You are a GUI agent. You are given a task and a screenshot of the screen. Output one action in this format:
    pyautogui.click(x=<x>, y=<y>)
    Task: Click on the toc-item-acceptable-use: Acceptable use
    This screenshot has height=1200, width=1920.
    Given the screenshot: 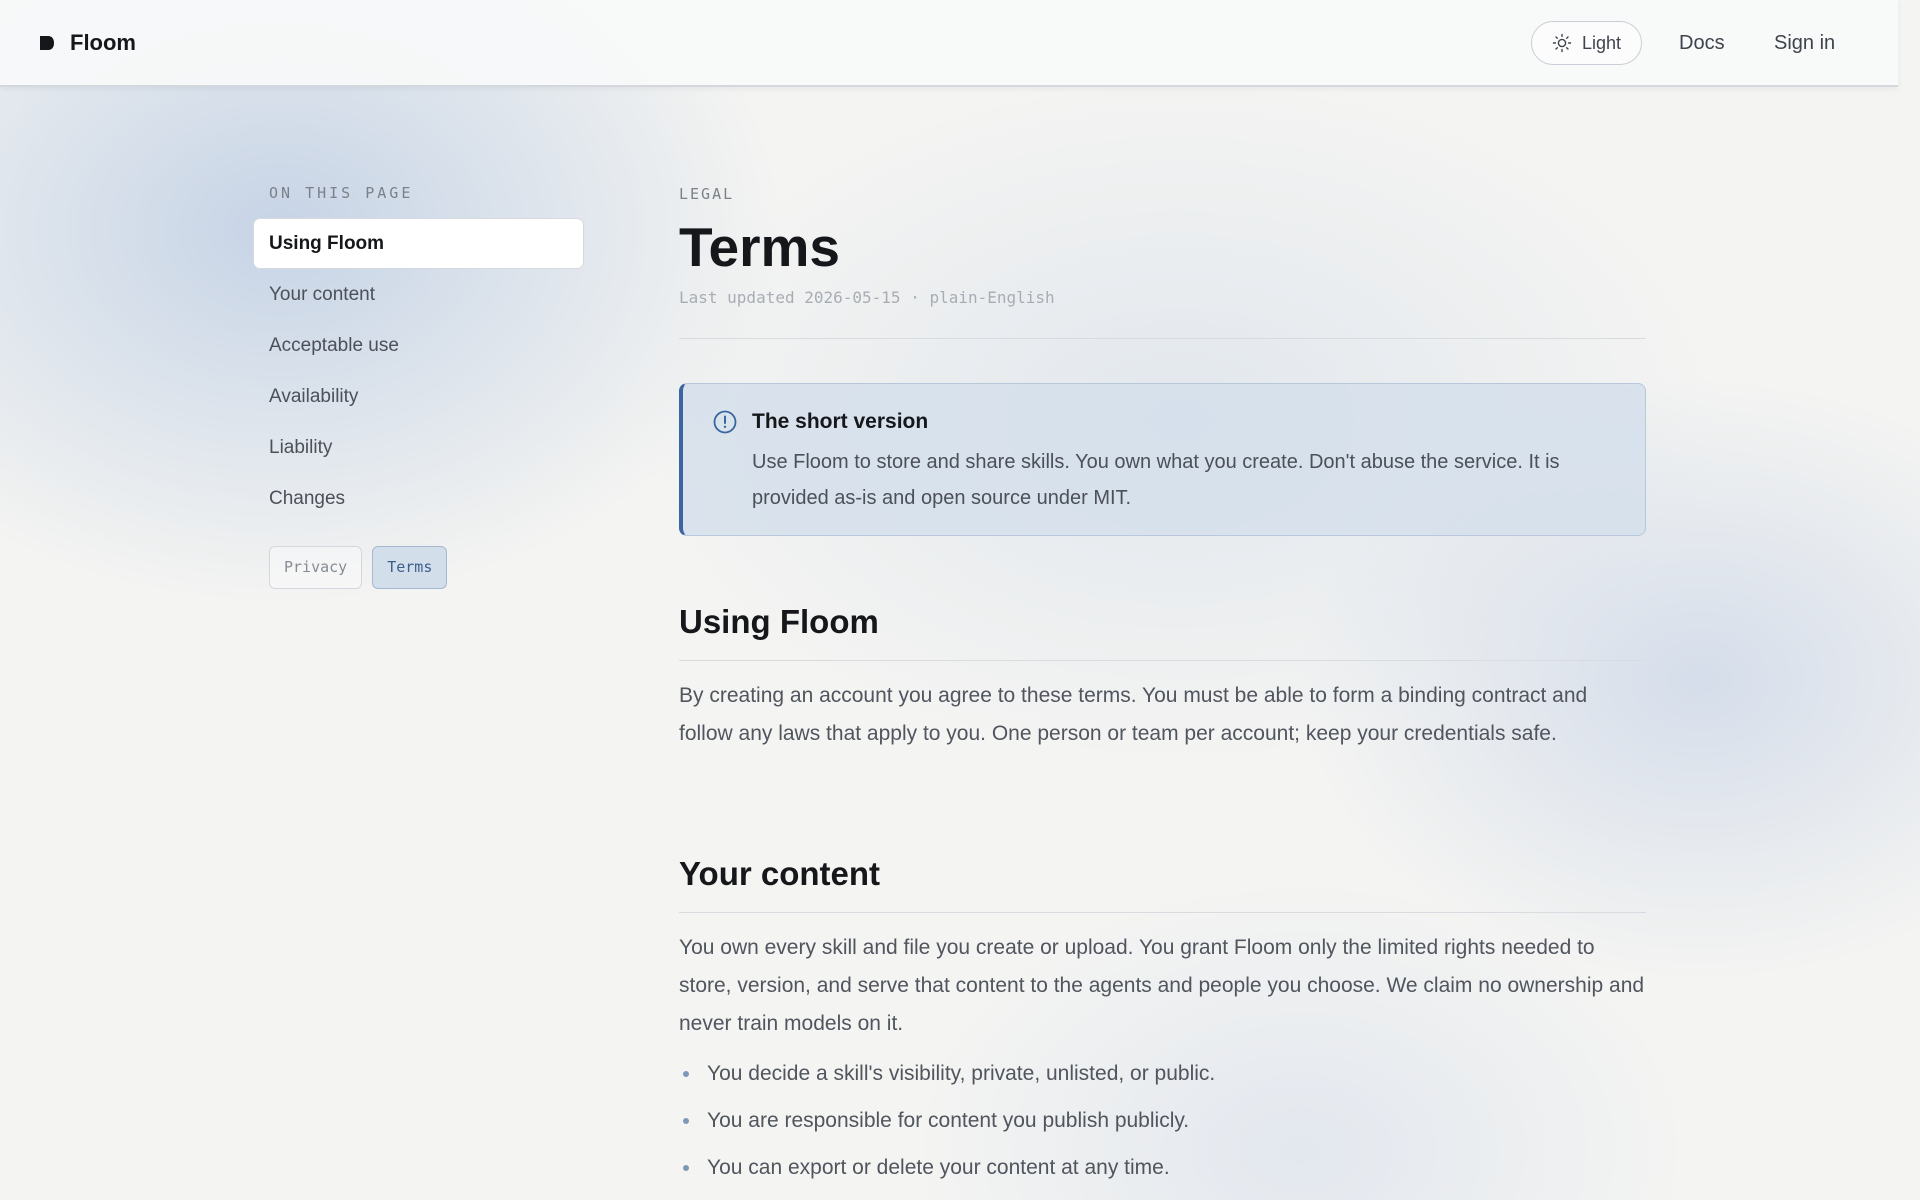 What is the action you would take?
    pyautogui.click(x=418, y=345)
    